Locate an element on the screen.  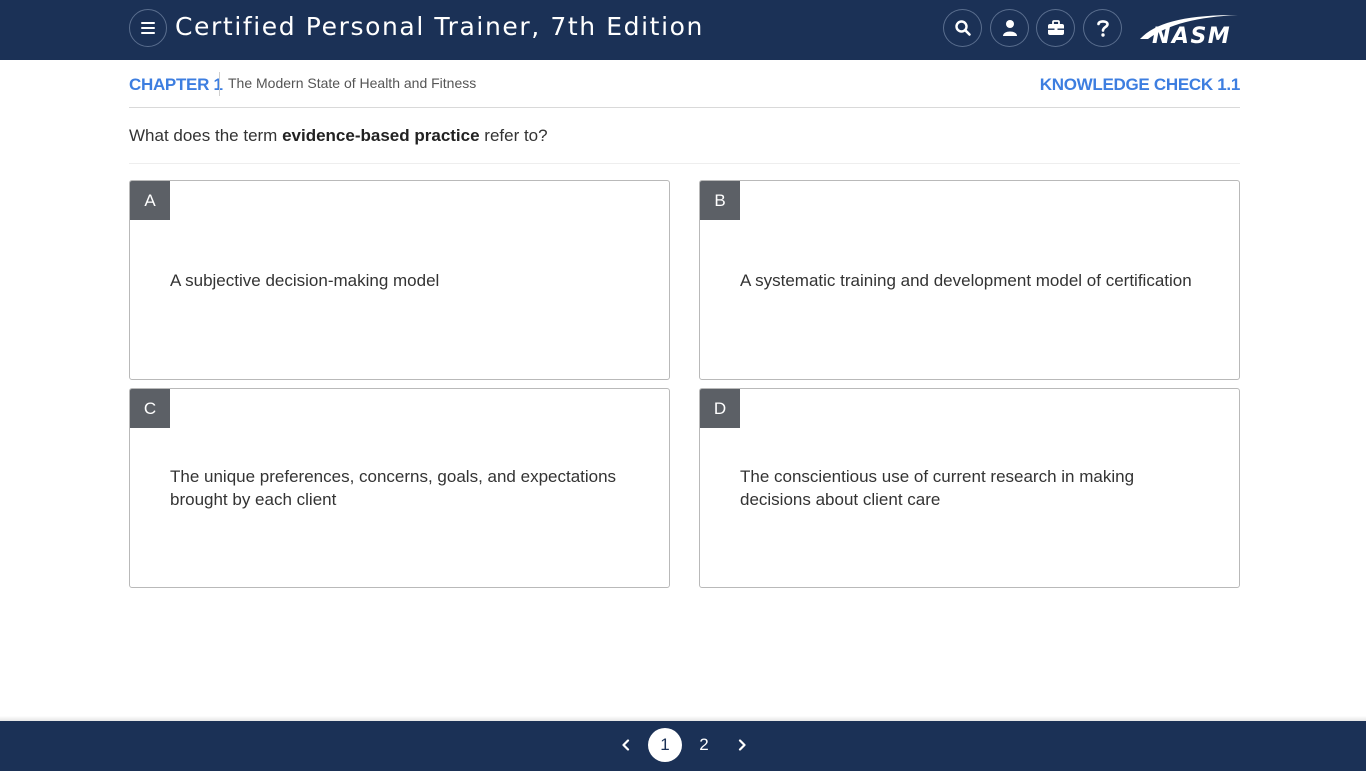
user-button is located at coordinates (1009, 28).